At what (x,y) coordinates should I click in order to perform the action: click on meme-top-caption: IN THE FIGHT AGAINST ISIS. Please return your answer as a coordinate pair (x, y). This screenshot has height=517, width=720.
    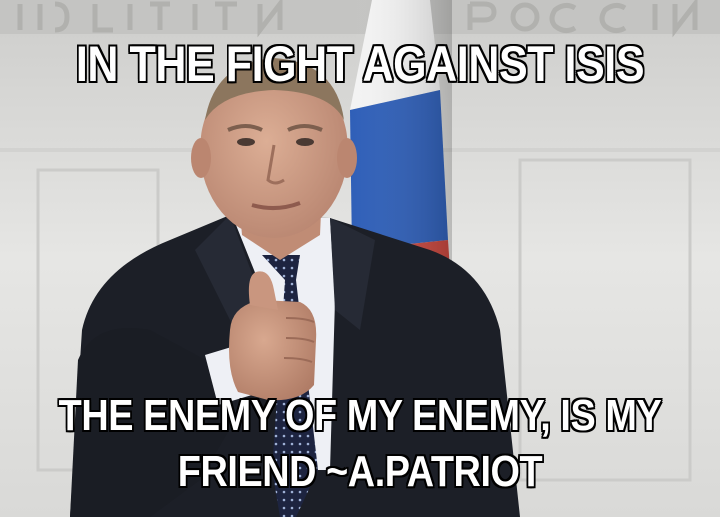
    Looking at the image, I should click on (360, 64).